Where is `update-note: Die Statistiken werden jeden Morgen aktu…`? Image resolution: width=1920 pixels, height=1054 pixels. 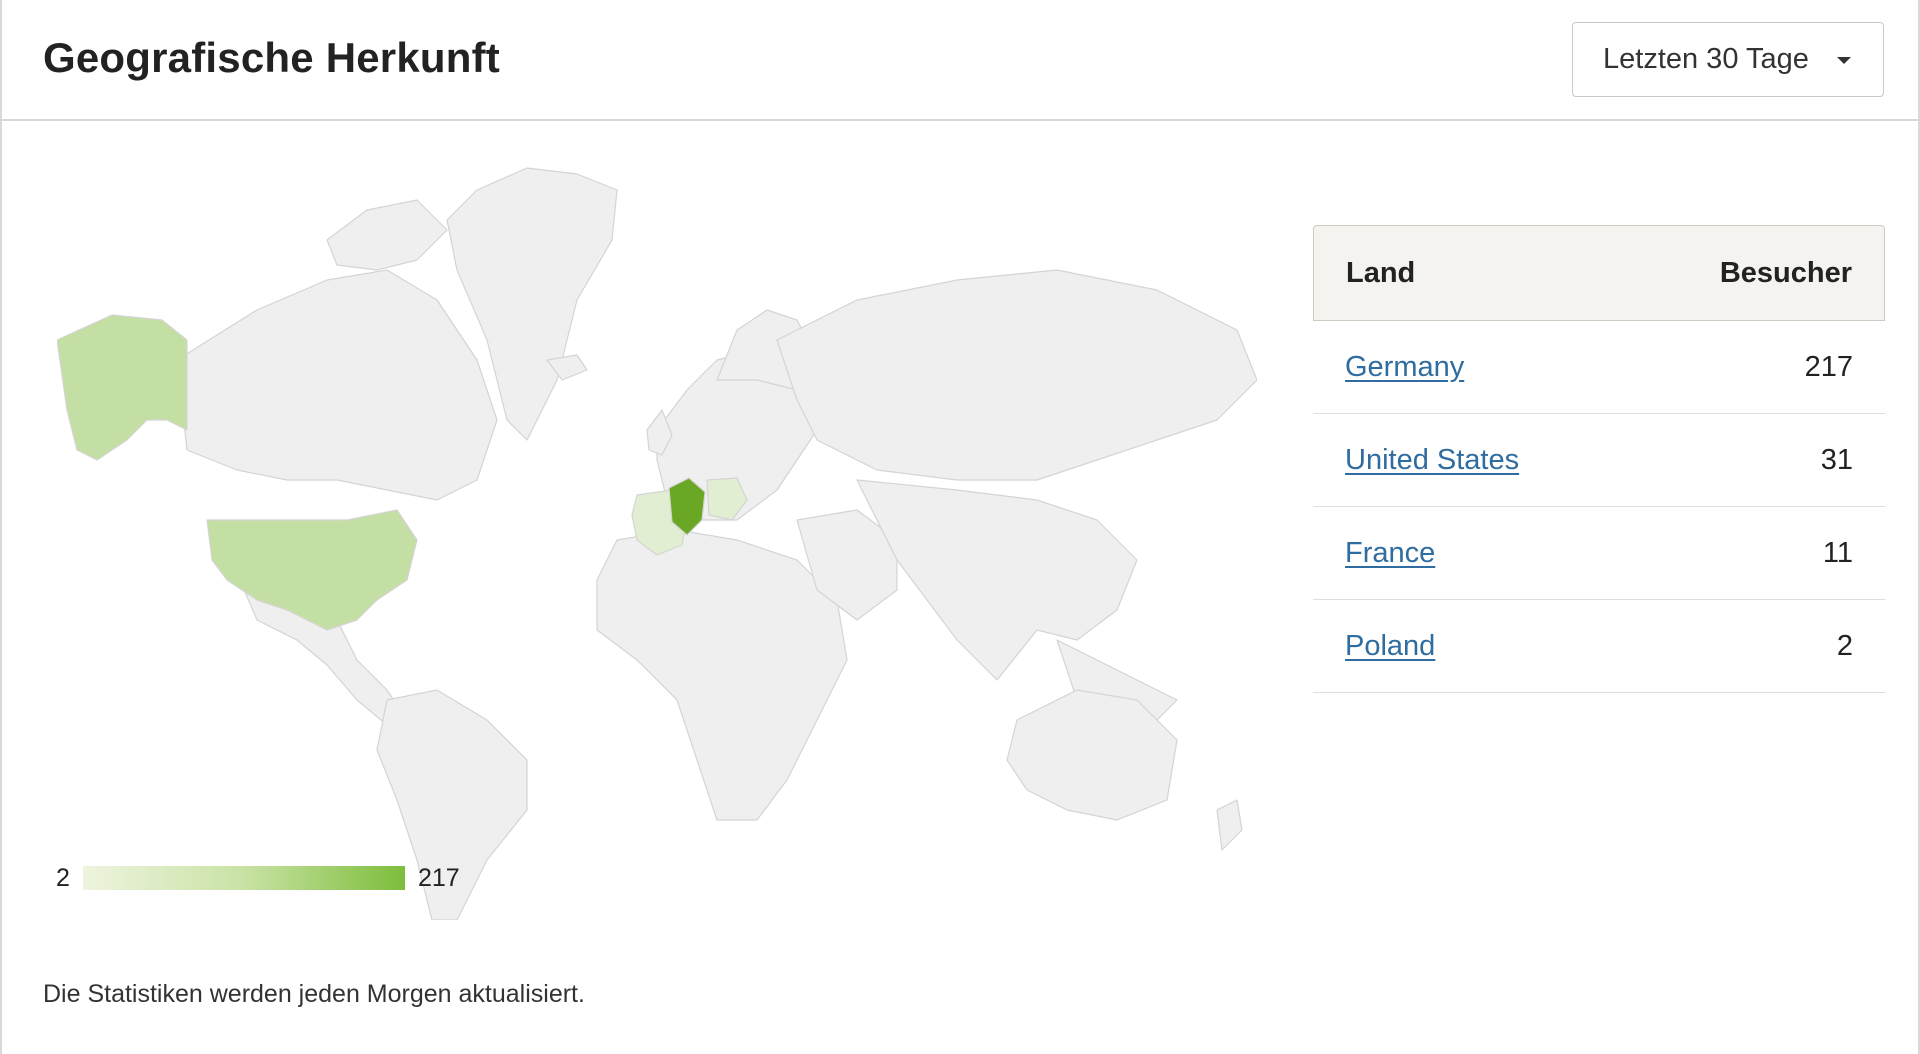 update-note: Die Statistiken werden jeden Morgen aktu… is located at coordinates (314, 994).